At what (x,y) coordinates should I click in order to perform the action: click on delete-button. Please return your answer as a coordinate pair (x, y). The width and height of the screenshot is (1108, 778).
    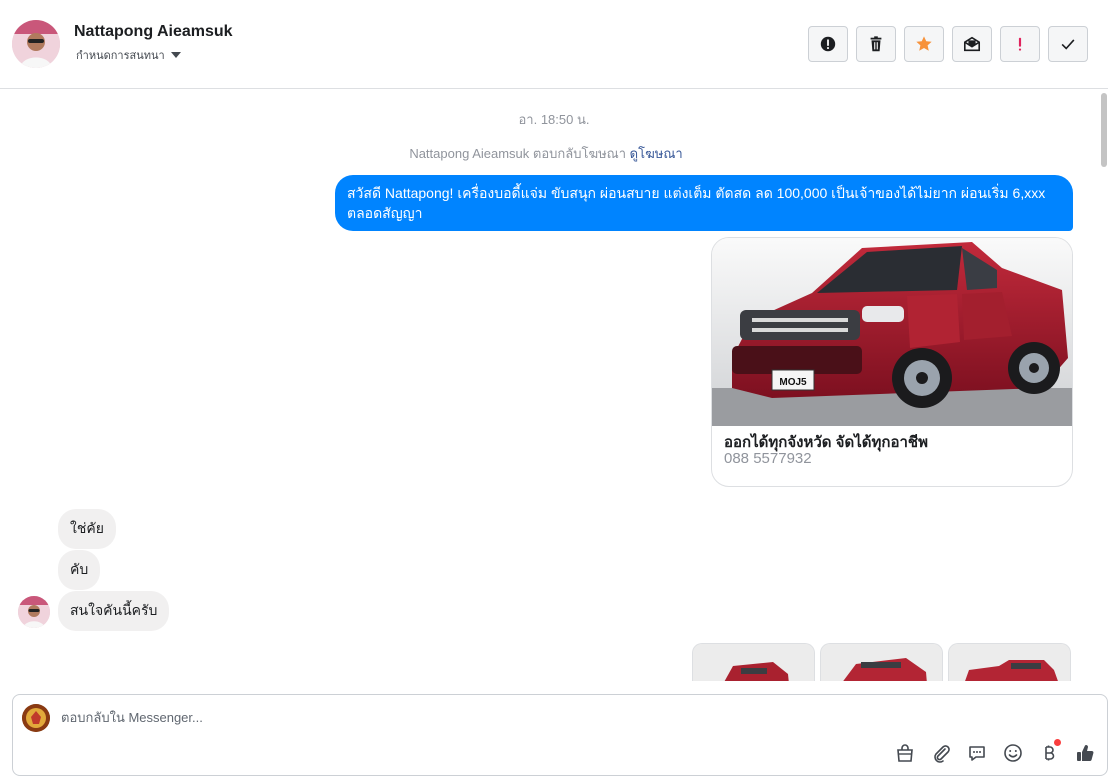
    Looking at the image, I should click on (876, 44).